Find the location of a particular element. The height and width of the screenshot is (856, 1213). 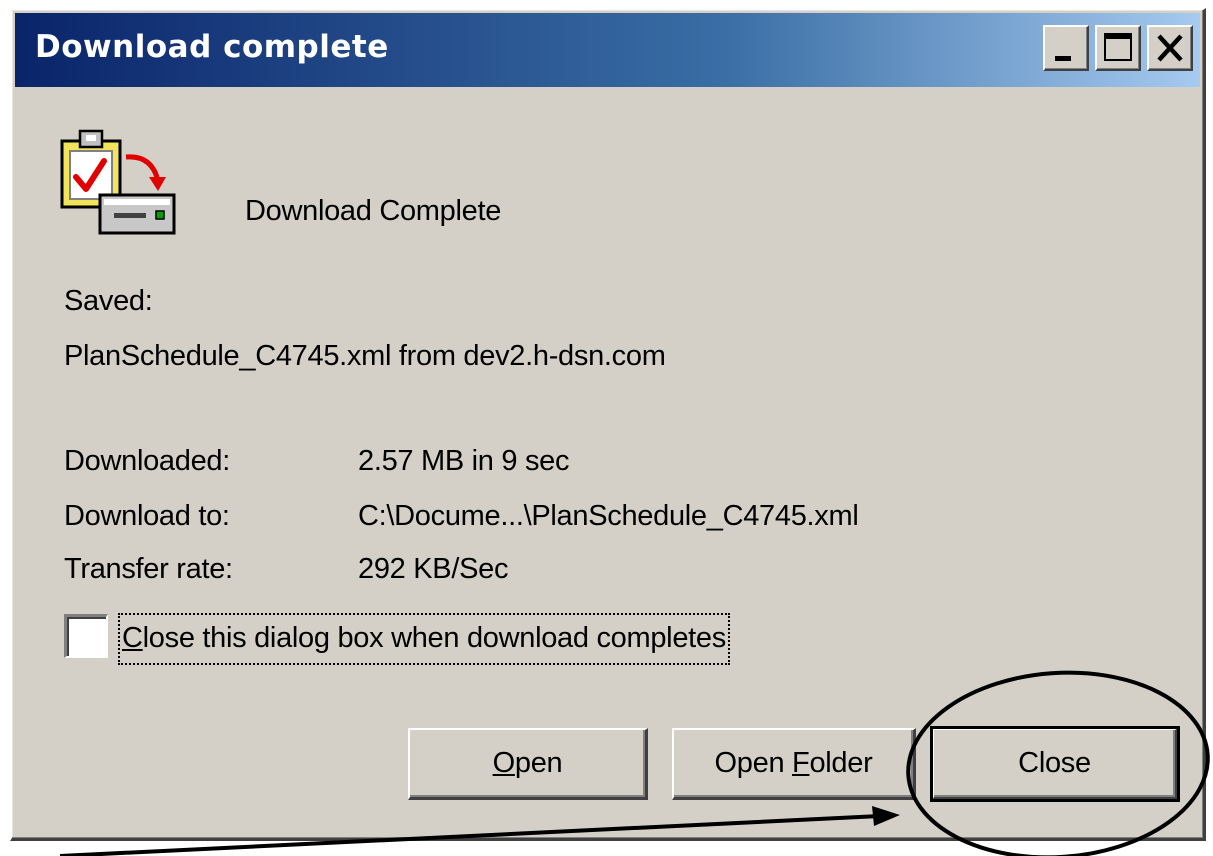

close-icon is located at coordinates (1170, 48).